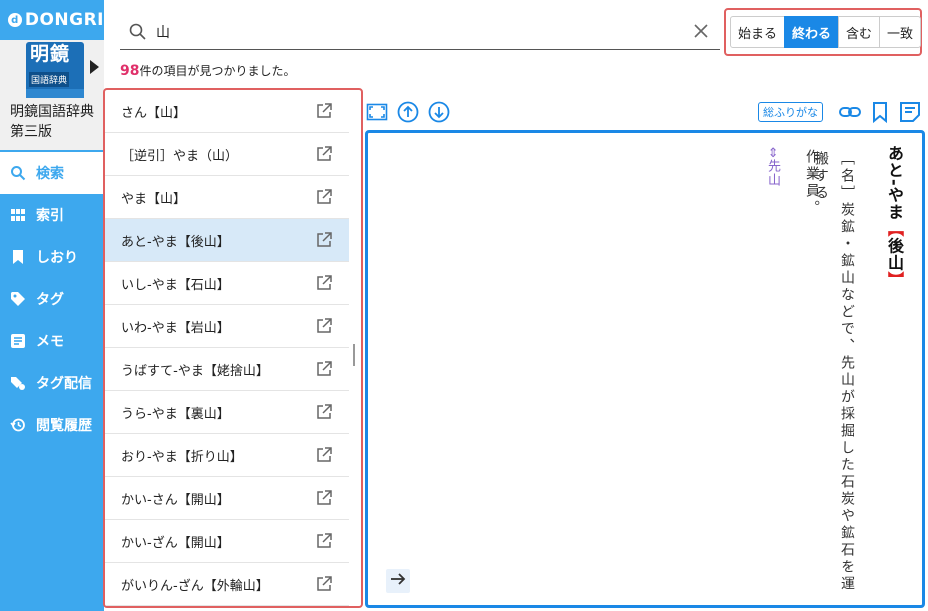 Image resolution: width=928 pixels, height=611 pixels. I want to click on headword-kanji: 後山, so click(894, 254).